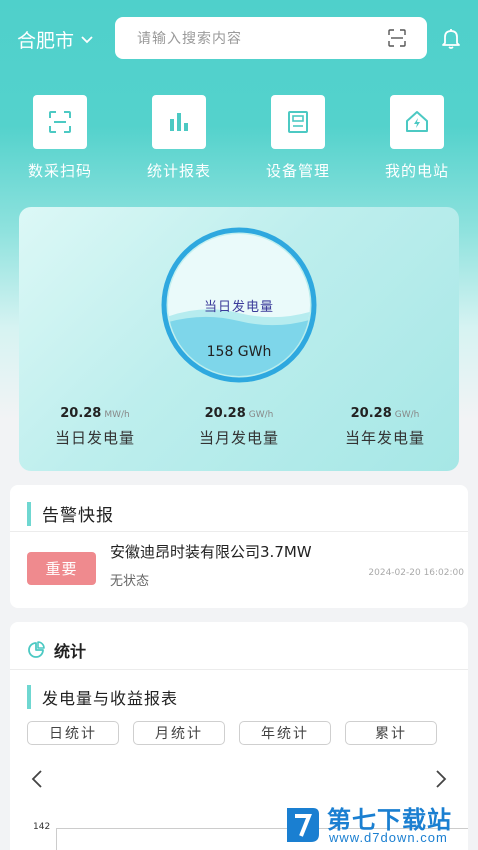 The image size is (478, 850). I want to click on y-axis-tick: 142, so click(42, 827).